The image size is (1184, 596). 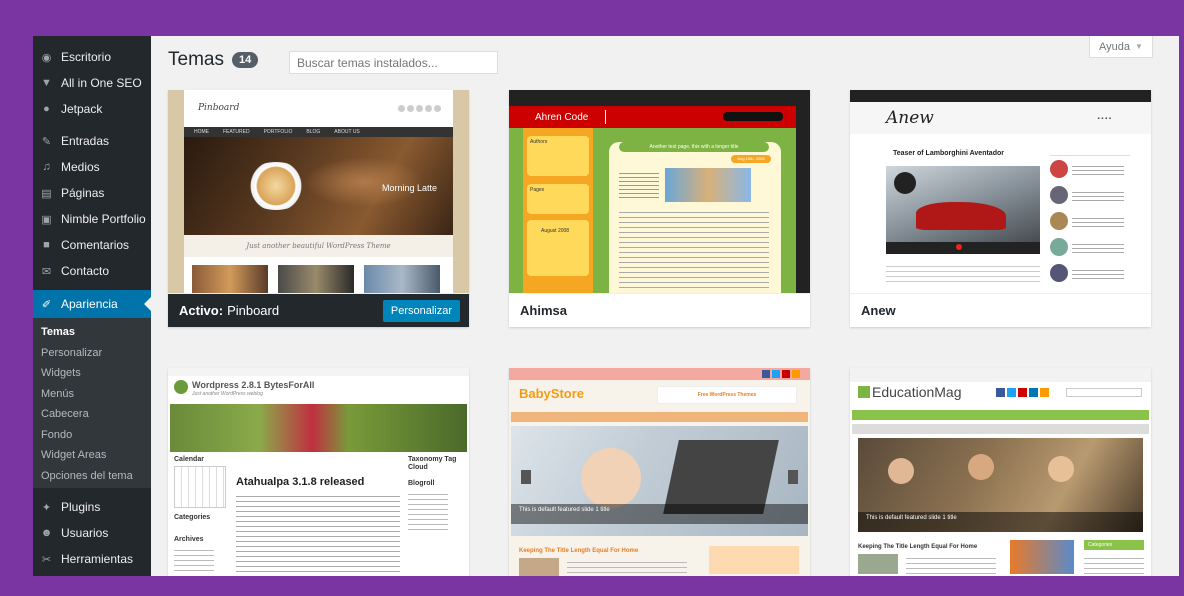 What do you see at coordinates (245, 60) in the screenshot?
I see `theme-count-badge: 14` at bounding box center [245, 60].